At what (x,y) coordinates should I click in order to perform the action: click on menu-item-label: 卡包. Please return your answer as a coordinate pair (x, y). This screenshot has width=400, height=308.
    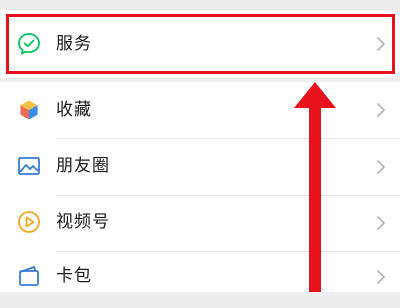
    Looking at the image, I should click on (74, 276).